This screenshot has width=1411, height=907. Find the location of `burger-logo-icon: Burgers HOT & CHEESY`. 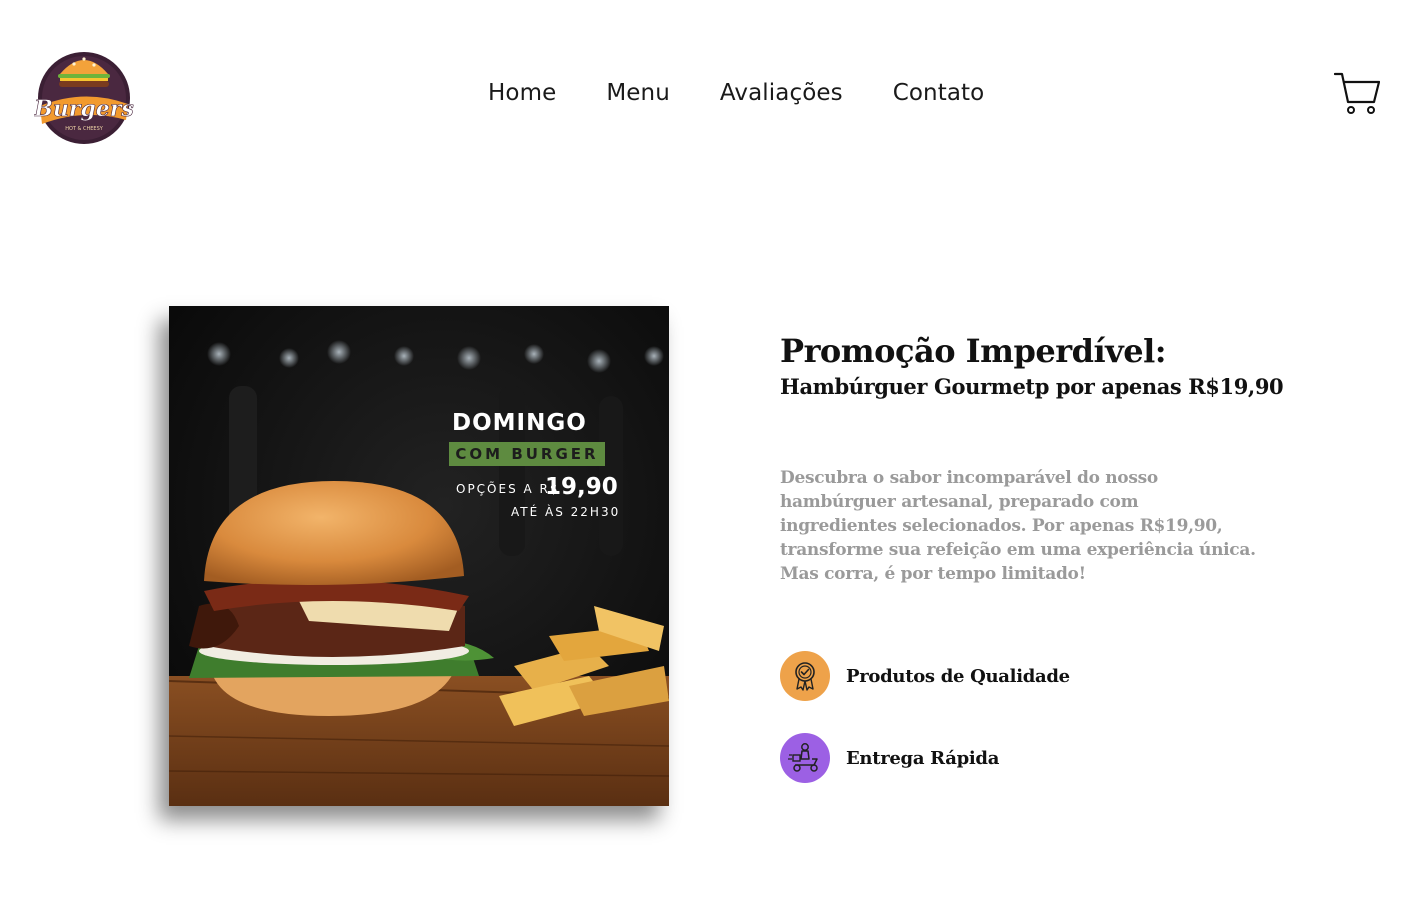

burger-logo-icon: Burgers HOT & CHEESY is located at coordinates (83, 98).